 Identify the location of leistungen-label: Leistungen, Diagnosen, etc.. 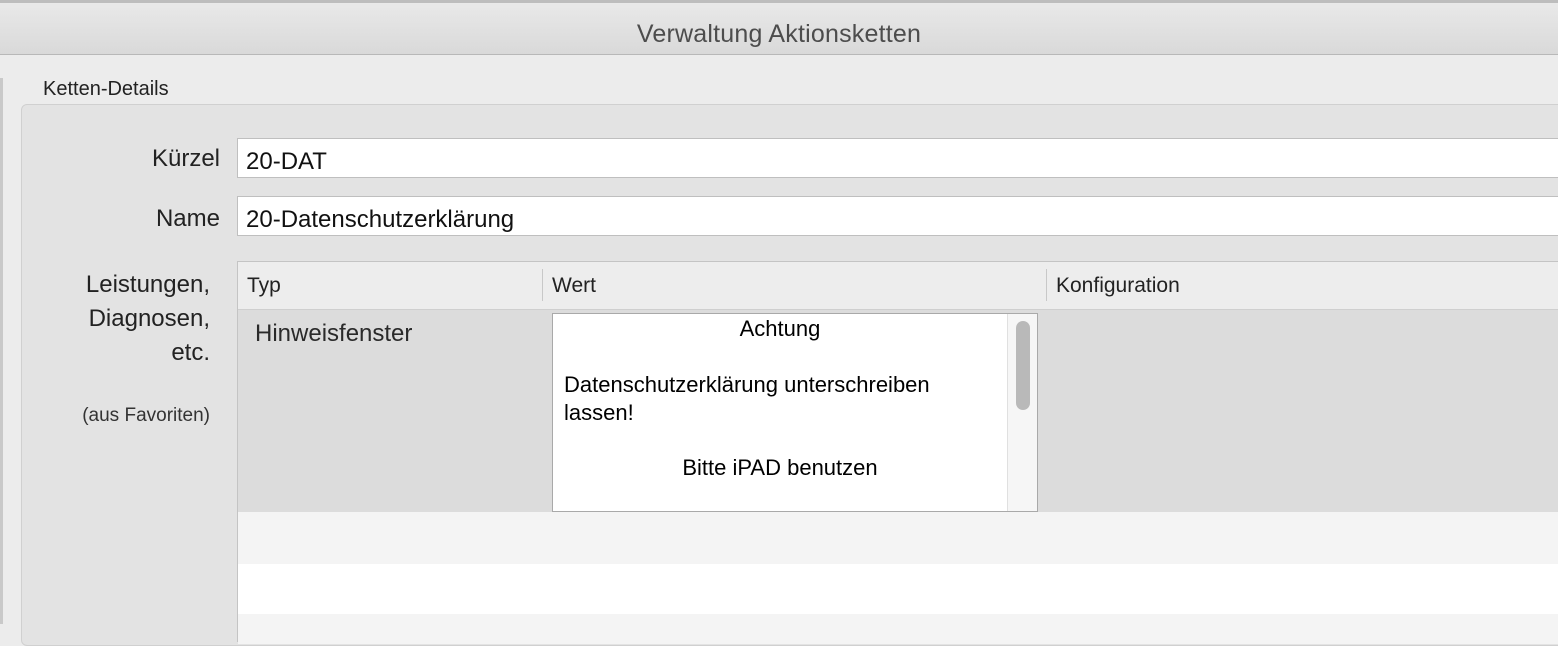
(125, 319).